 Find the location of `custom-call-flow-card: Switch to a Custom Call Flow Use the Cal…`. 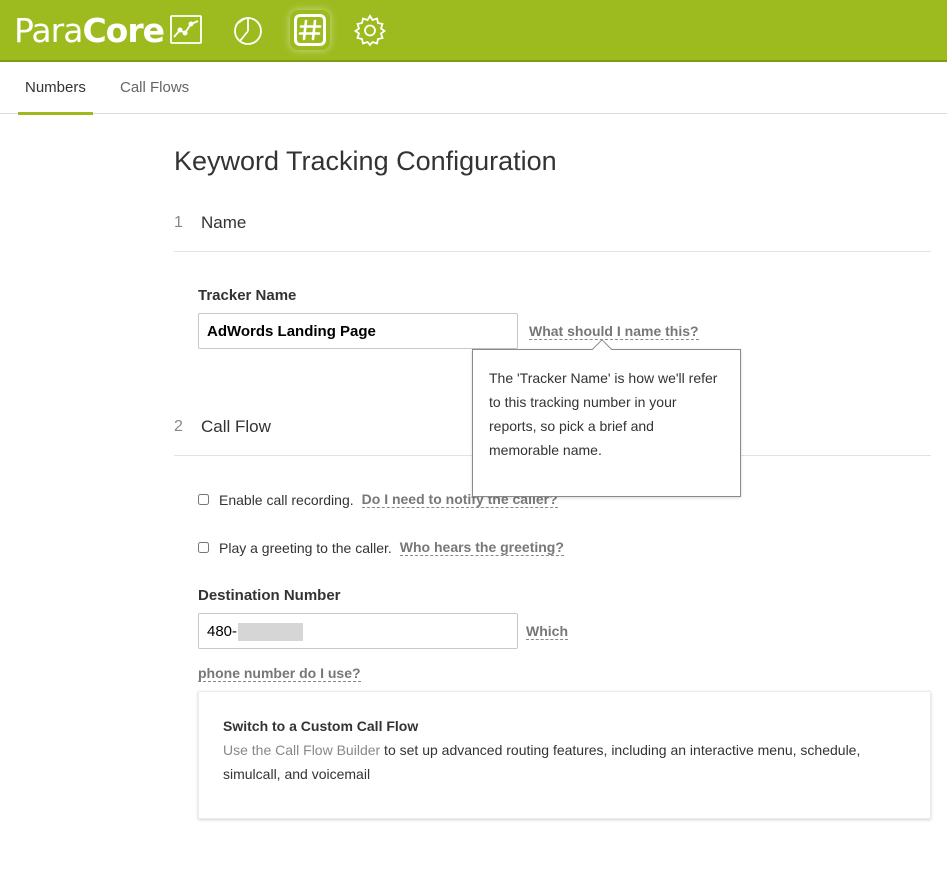

custom-call-flow-card: Switch to a Custom Call Flow Use the Cal… is located at coordinates (564, 755).